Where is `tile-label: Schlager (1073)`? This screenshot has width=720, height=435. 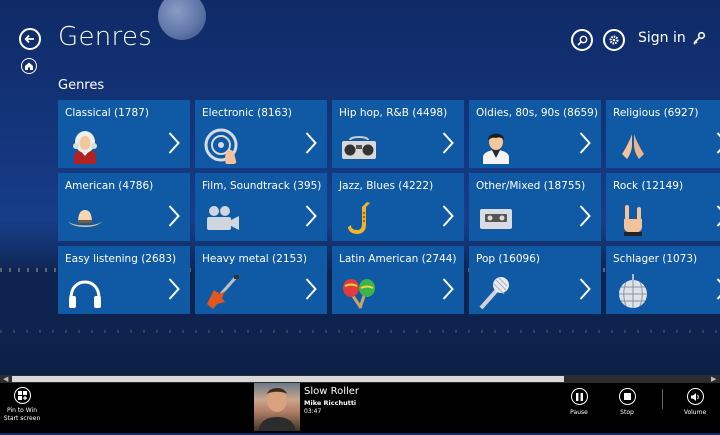
tile-label: Schlager (1073) is located at coordinates (655, 259).